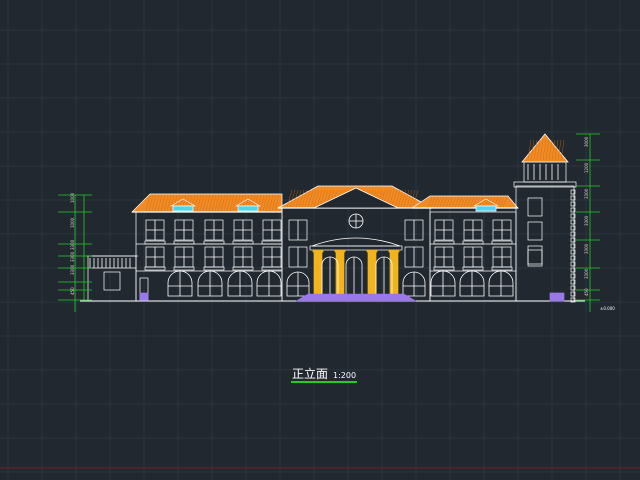 The width and height of the screenshot is (640, 480). I want to click on left-wing-col2-sill3, so click(184, 242).